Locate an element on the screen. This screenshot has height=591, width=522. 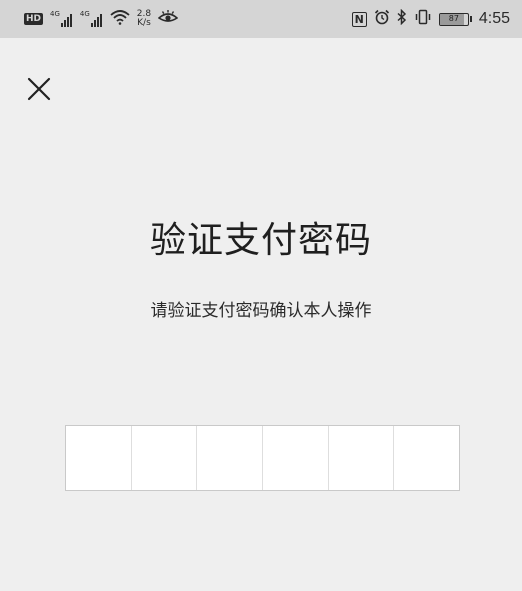
bluetooth-icon is located at coordinates (402, 18).